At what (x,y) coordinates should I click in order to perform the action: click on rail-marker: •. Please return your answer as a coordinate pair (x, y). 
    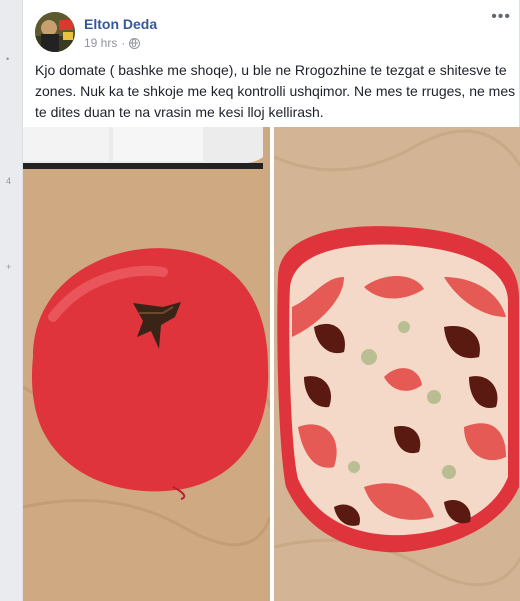
    Looking at the image, I should click on (8, 59).